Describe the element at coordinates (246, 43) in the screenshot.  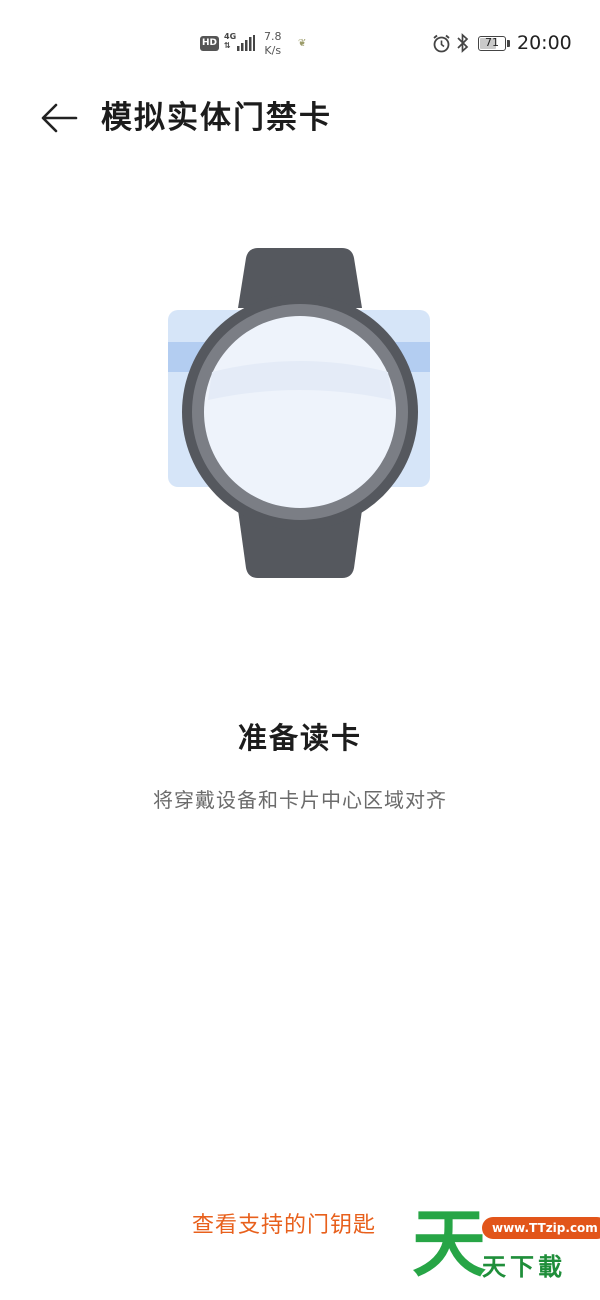
I see `signal-icon` at that location.